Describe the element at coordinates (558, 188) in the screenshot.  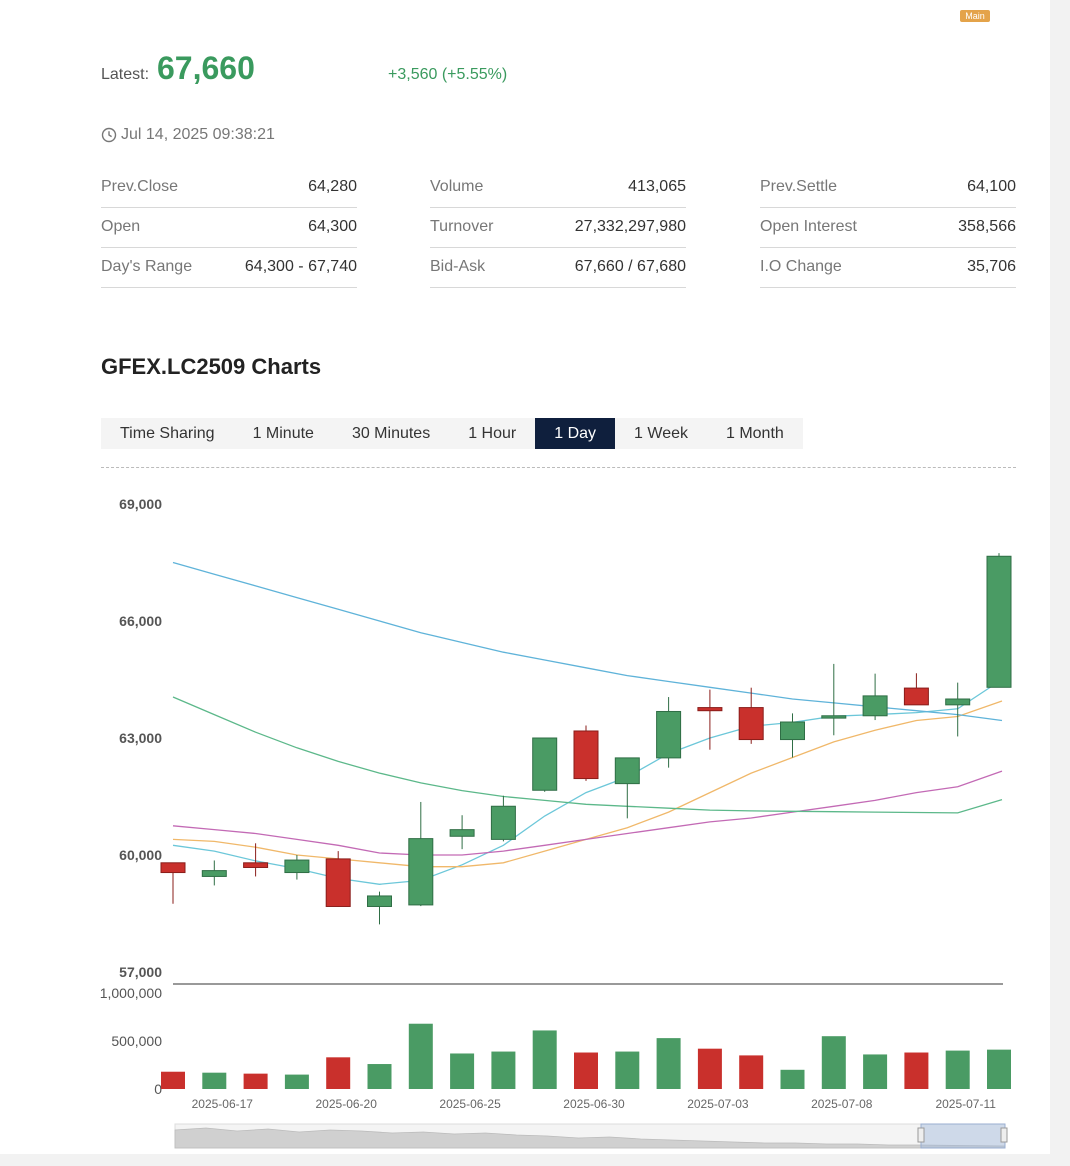
I see `stat-volume: Volume 413,065` at that location.